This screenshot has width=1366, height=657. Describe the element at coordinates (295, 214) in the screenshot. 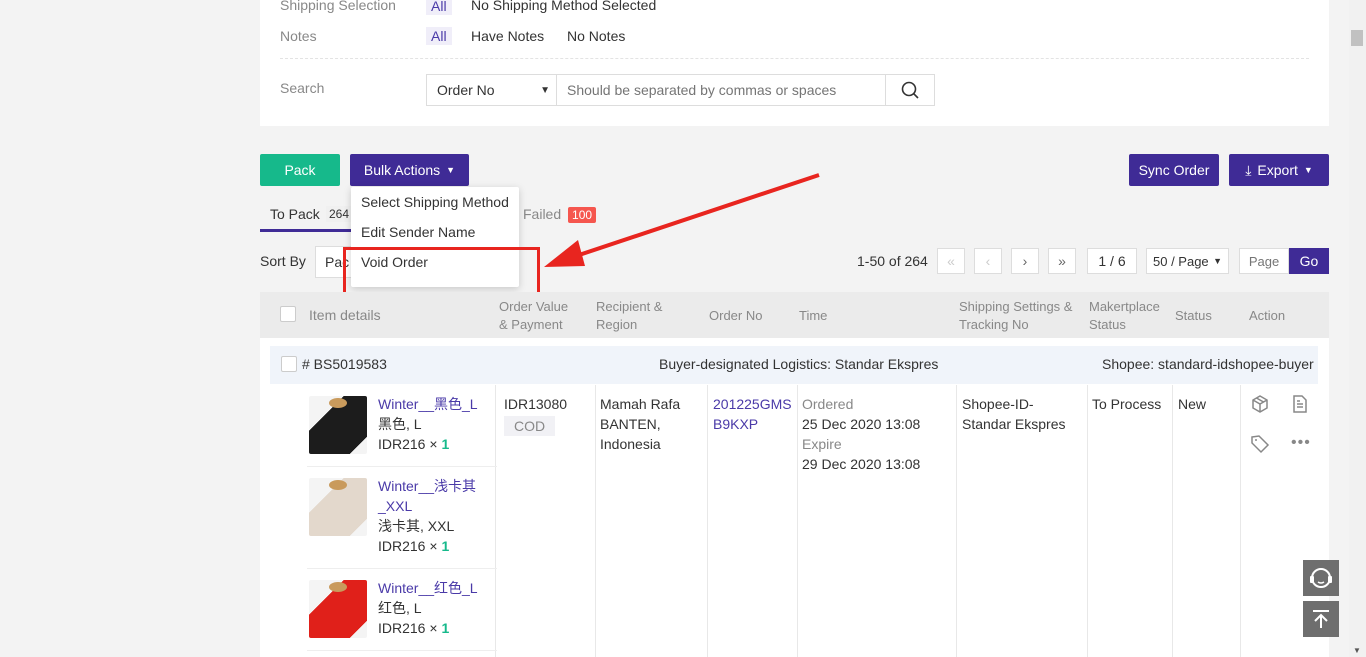

I see `tab-label: To Pack` at that location.